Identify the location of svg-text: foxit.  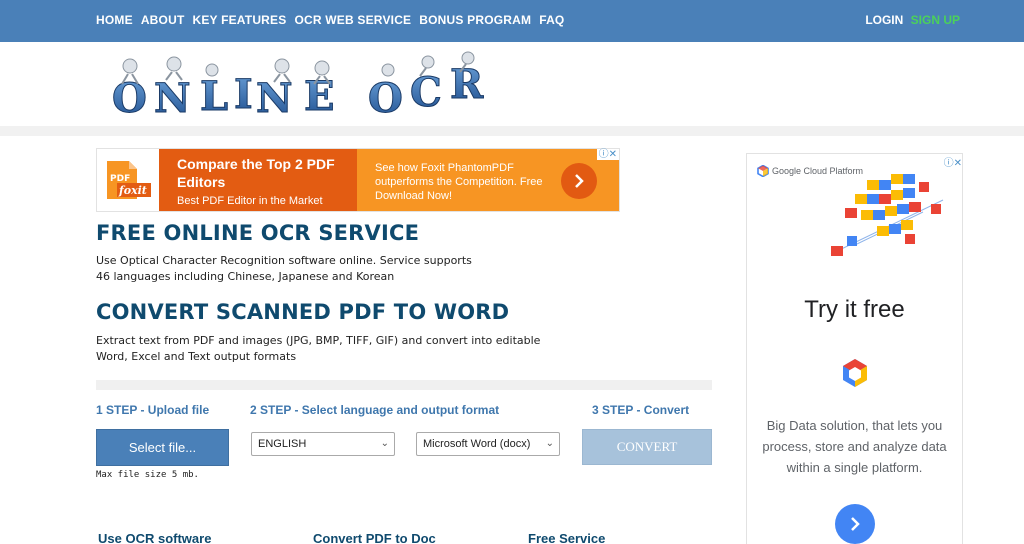
(132, 190).